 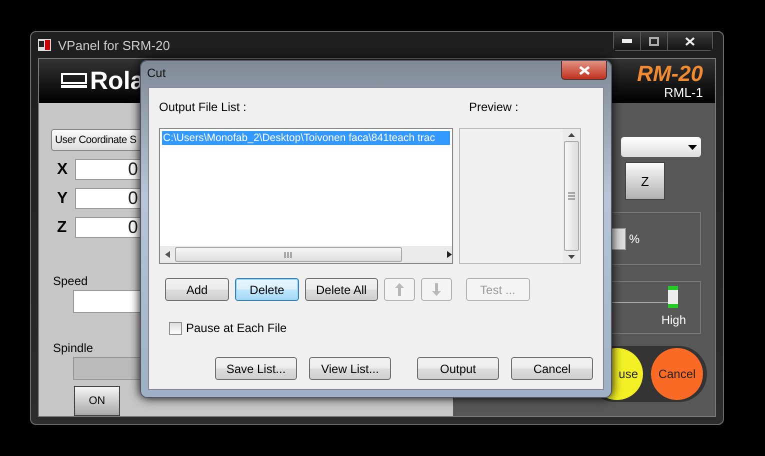 I want to click on dialog-button: Add, so click(x=197, y=289).